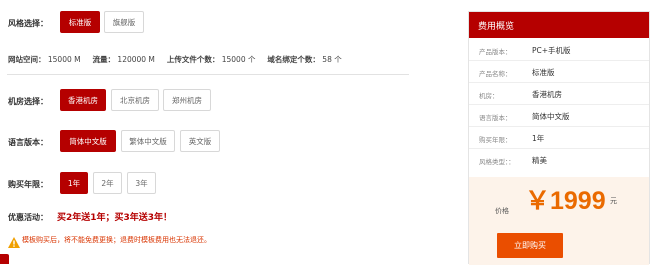 Image resolution: width=650 pixels, height=265 pixels. Describe the element at coordinates (28, 101) in the screenshot. I see `room-label: 机房选择：` at that location.